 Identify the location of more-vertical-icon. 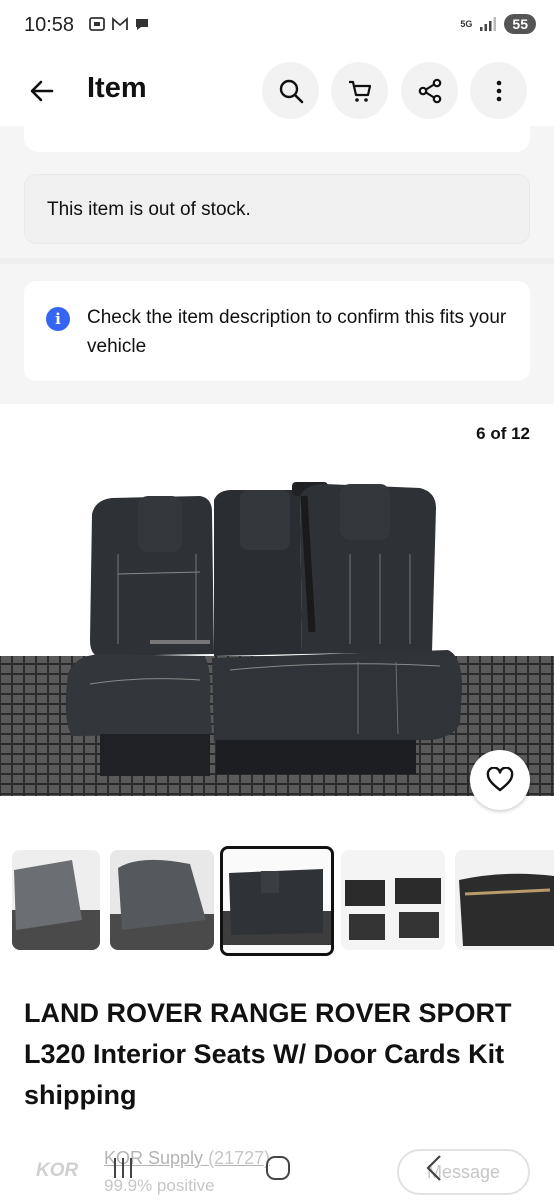
(498, 90).